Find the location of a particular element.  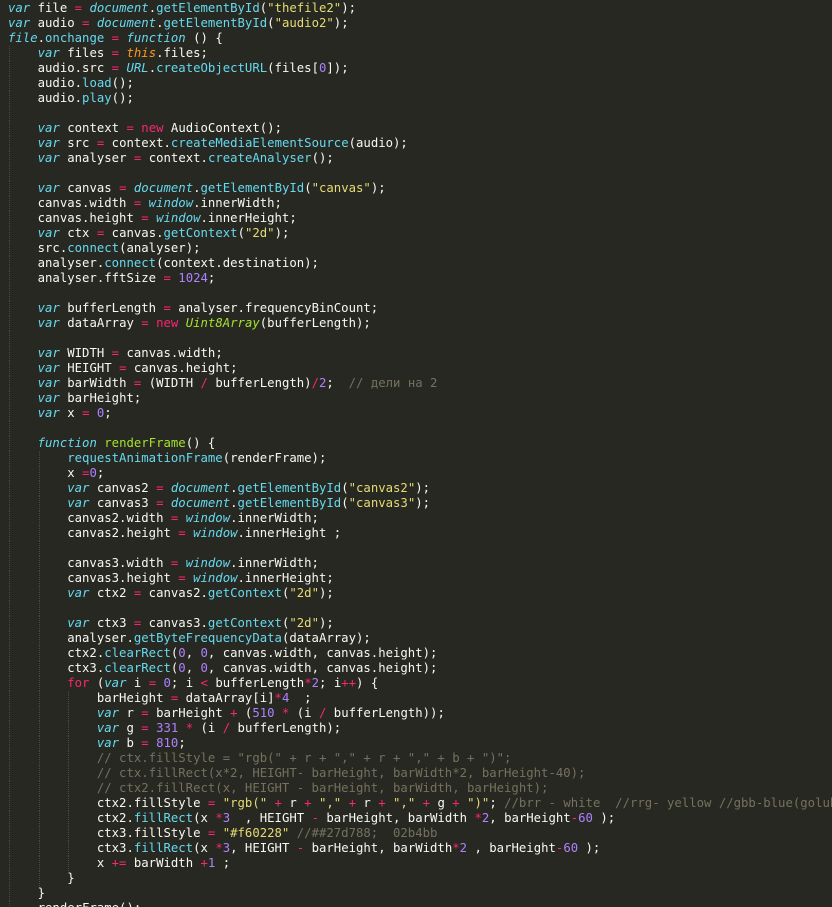

code-token: context. is located at coordinates (137, 143).